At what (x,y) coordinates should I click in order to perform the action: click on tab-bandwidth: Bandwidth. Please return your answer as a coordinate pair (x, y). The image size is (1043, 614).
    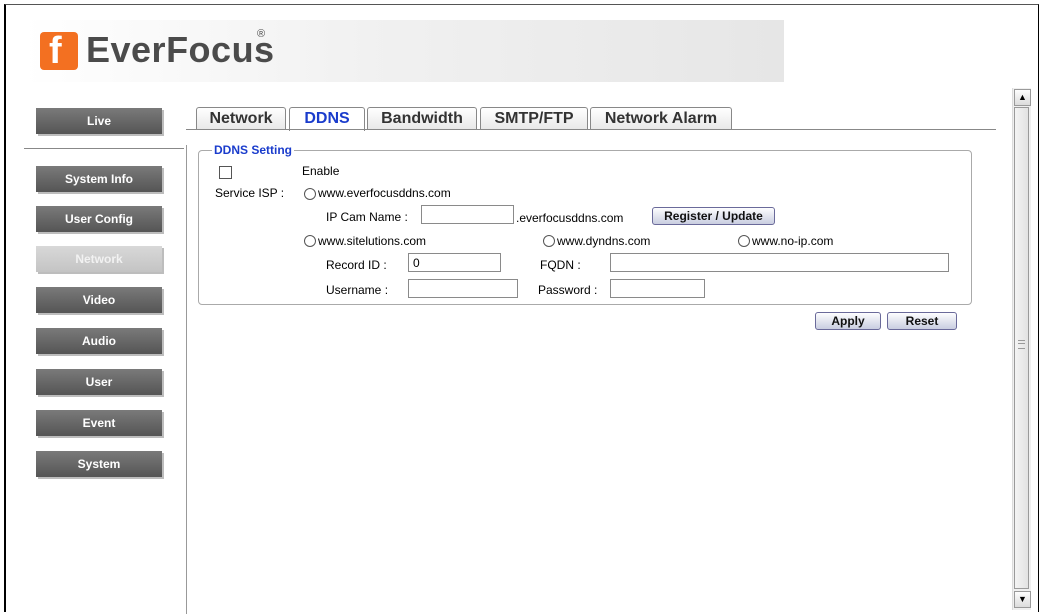
    Looking at the image, I should click on (422, 118).